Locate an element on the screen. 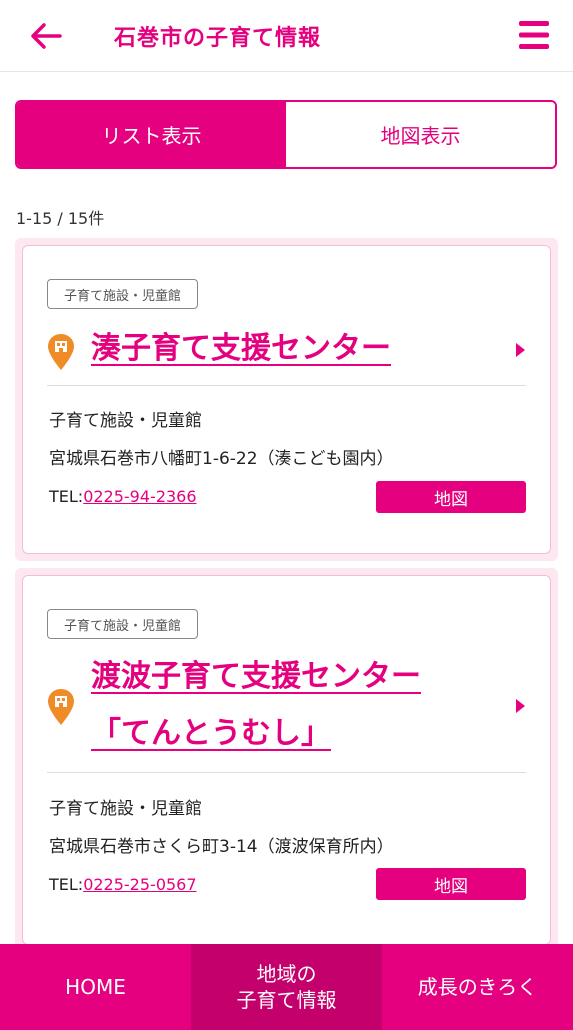 This screenshot has height=1030, width=573. result-count: 1-15 / 15件 is located at coordinates (60, 218).